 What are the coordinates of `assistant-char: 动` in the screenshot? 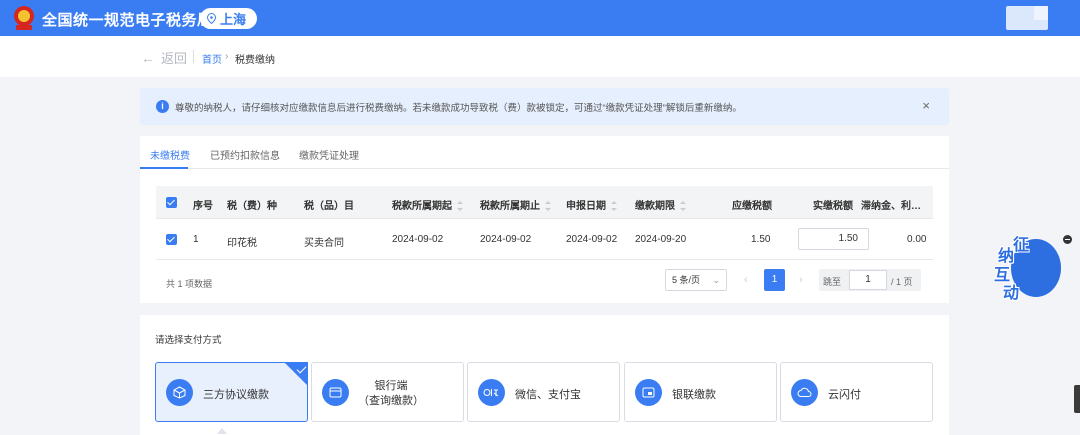 It's located at (1011, 293).